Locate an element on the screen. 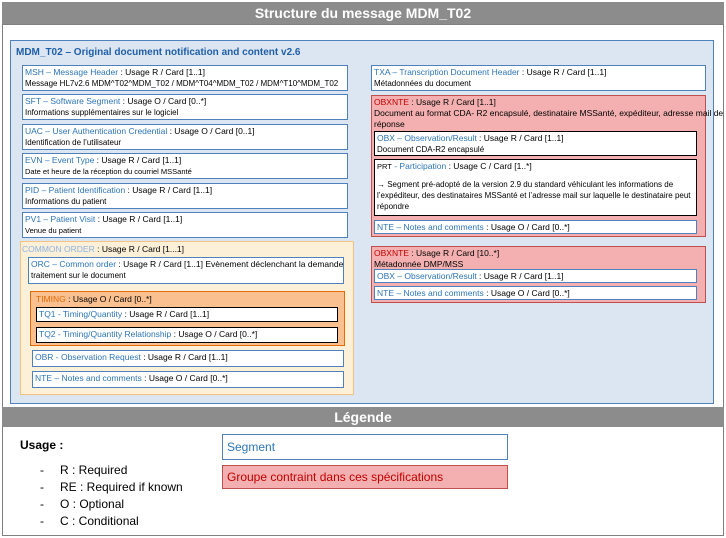  segment-name: PV1 – Patient Visit is located at coordinates (60, 219).